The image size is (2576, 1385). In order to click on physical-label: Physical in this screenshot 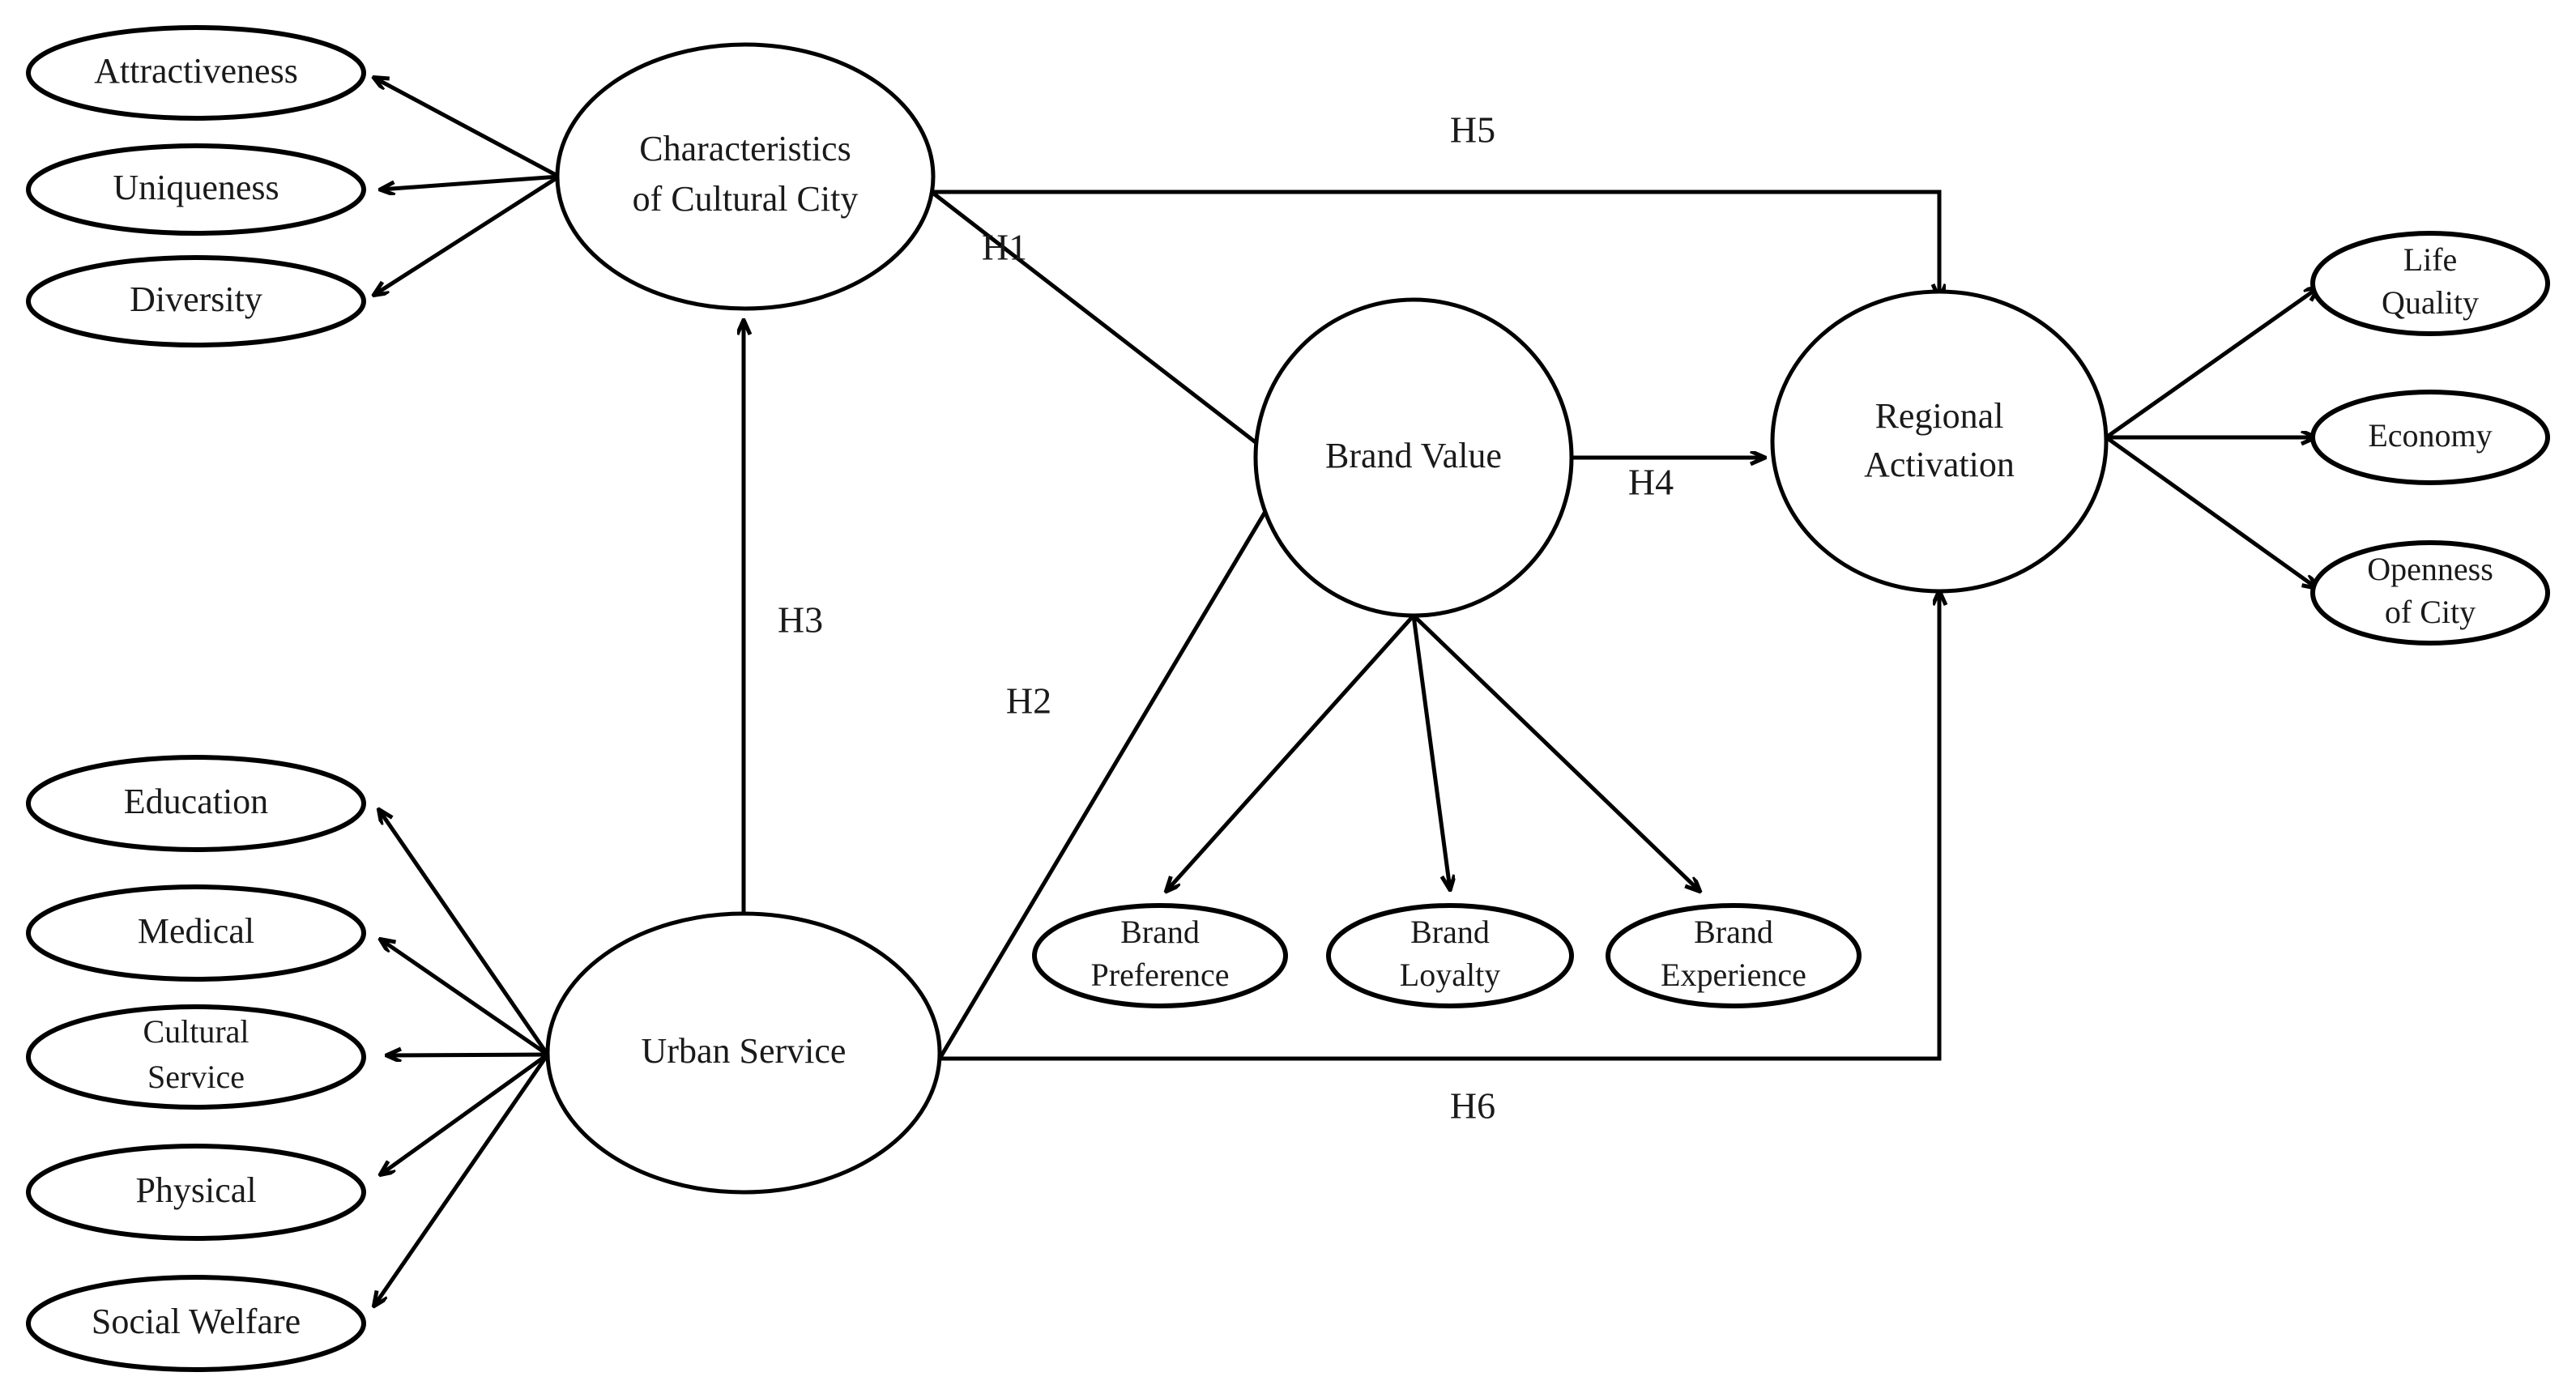, I will do `click(196, 1190)`.